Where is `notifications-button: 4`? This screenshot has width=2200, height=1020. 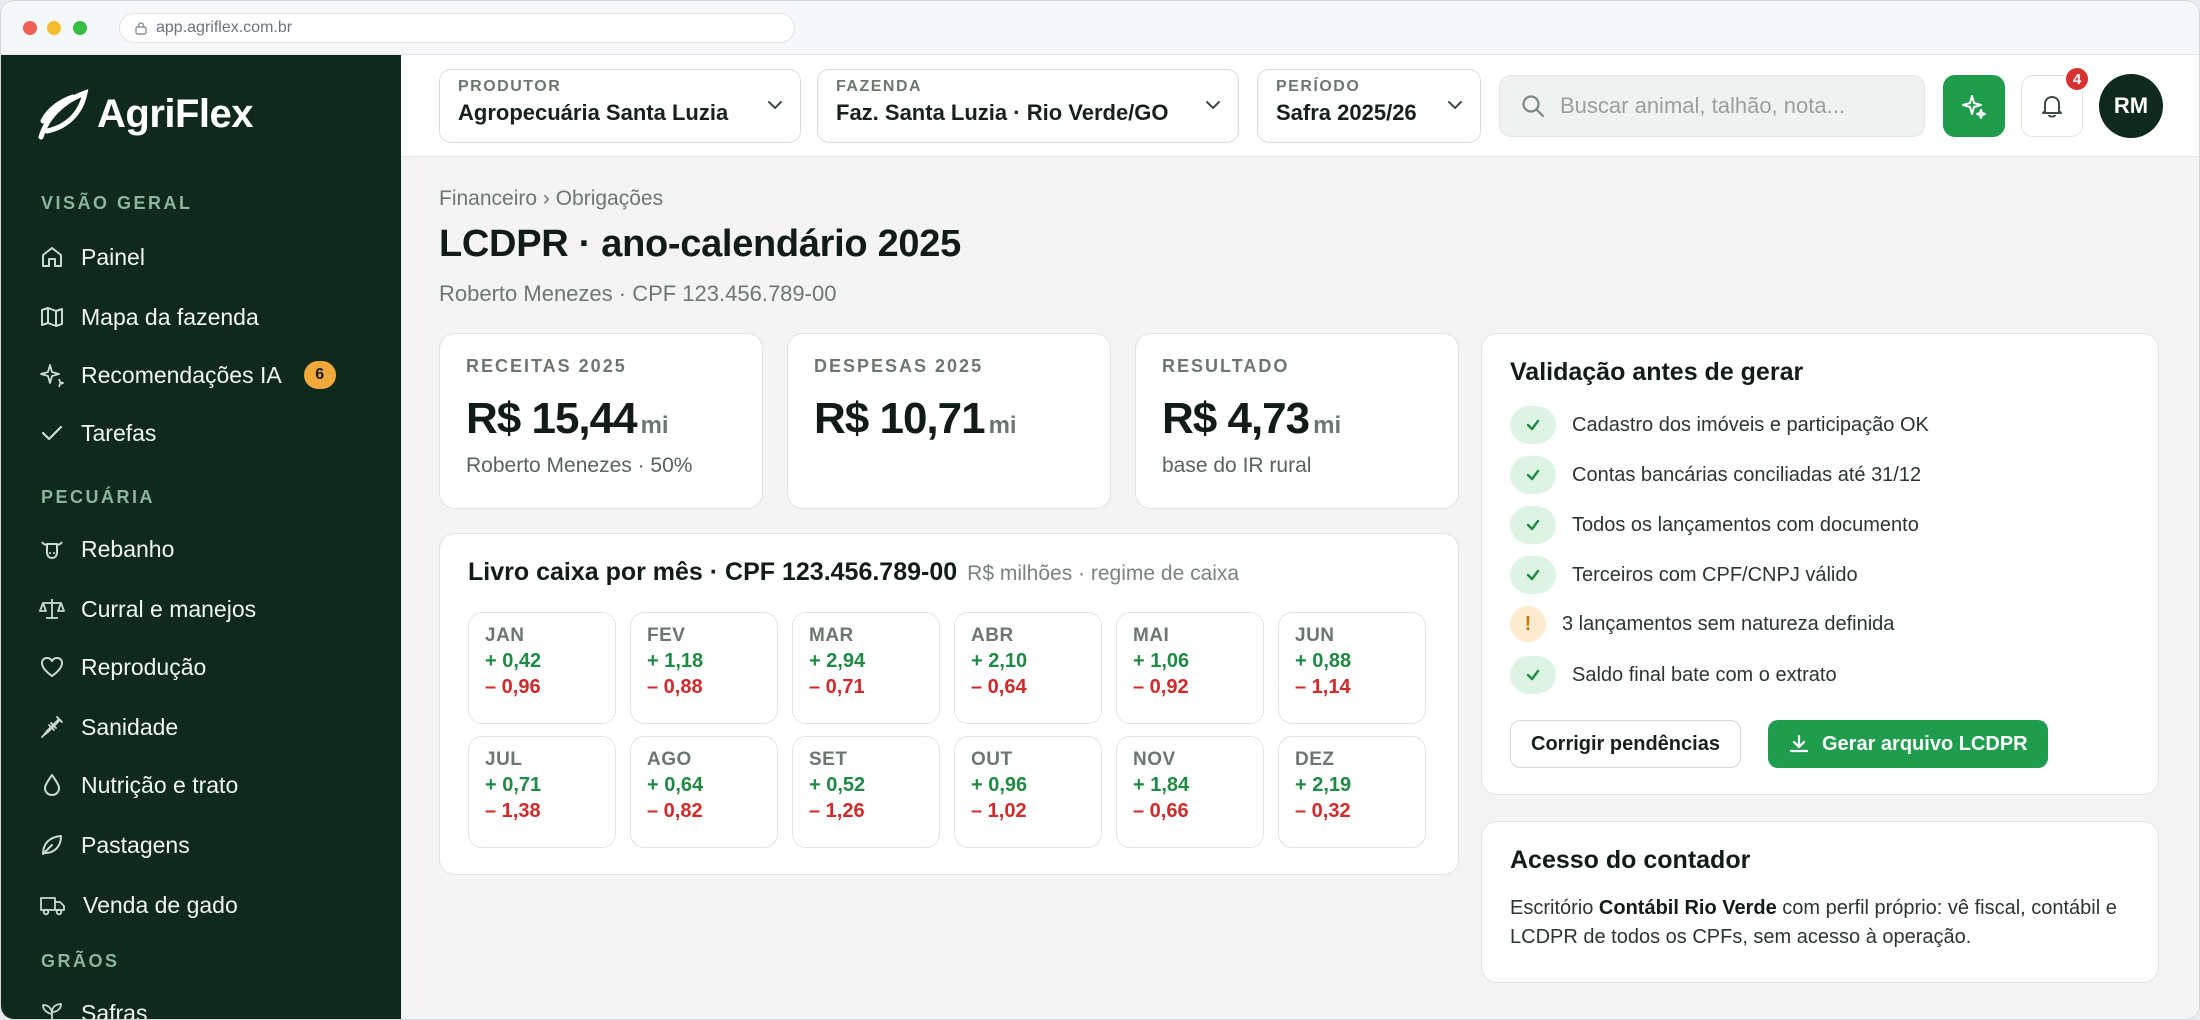
notifications-button: 4 is located at coordinates (2055, 101).